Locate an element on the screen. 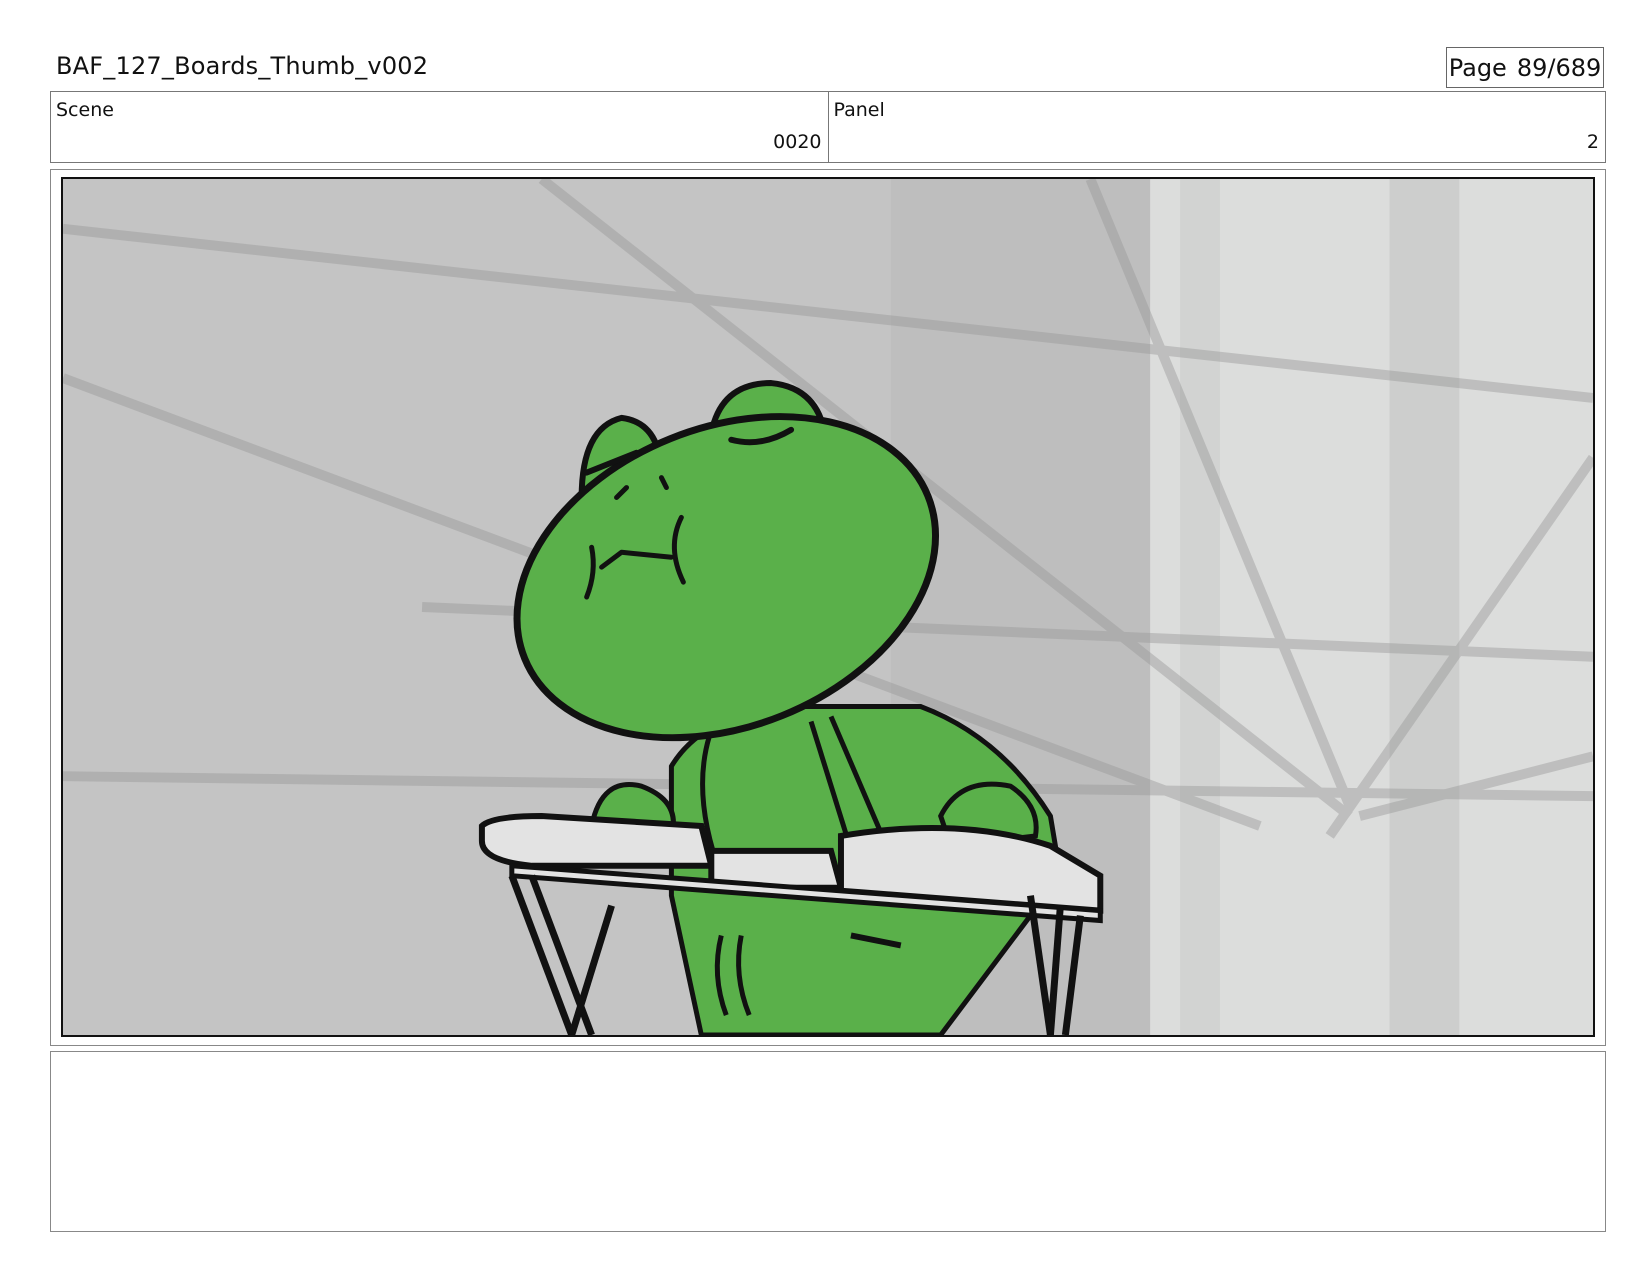  page-label: Page is located at coordinates (1477, 67).